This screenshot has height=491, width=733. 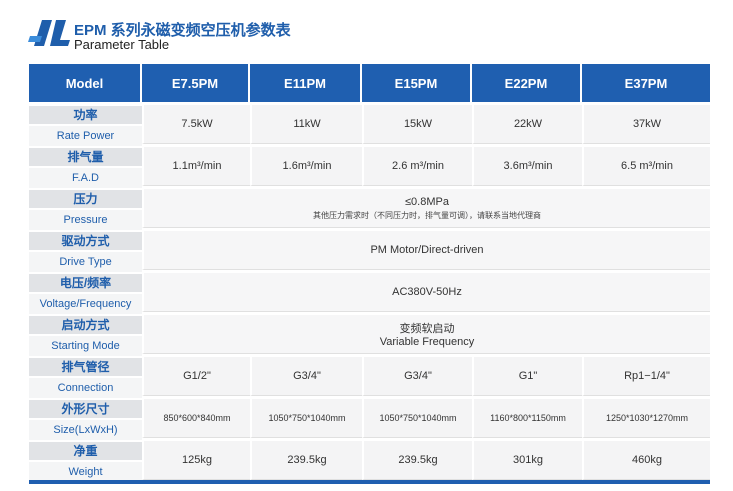 What do you see at coordinates (427, 215) in the screenshot?
I see `pressure-note: 其他压力需求时（不同压力时，排气量可调），请联系当地代理商` at bounding box center [427, 215].